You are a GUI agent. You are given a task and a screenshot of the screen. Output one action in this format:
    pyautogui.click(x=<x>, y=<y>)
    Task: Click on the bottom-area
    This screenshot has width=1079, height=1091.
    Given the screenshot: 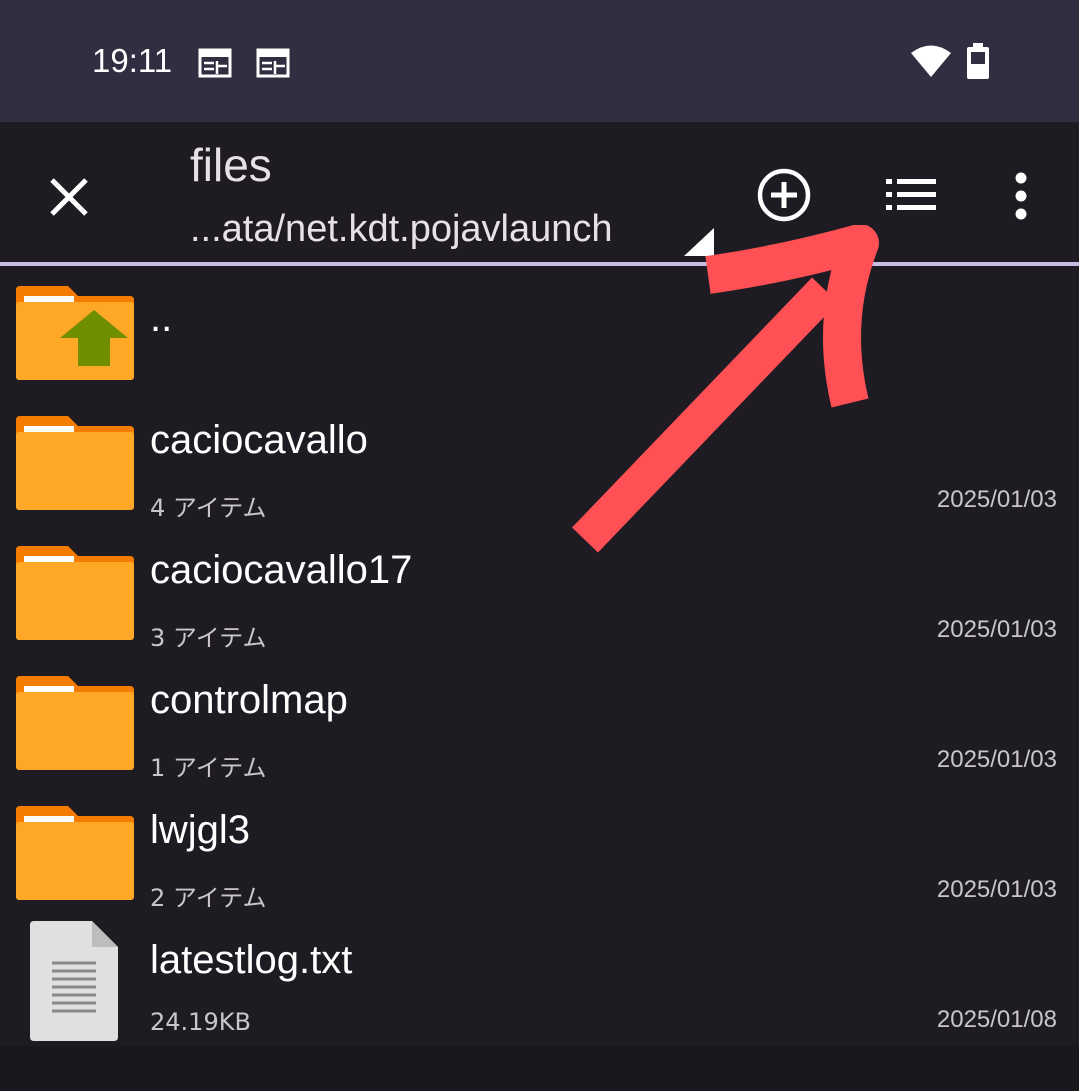 What is the action you would take?
    pyautogui.click(x=539, y=1068)
    